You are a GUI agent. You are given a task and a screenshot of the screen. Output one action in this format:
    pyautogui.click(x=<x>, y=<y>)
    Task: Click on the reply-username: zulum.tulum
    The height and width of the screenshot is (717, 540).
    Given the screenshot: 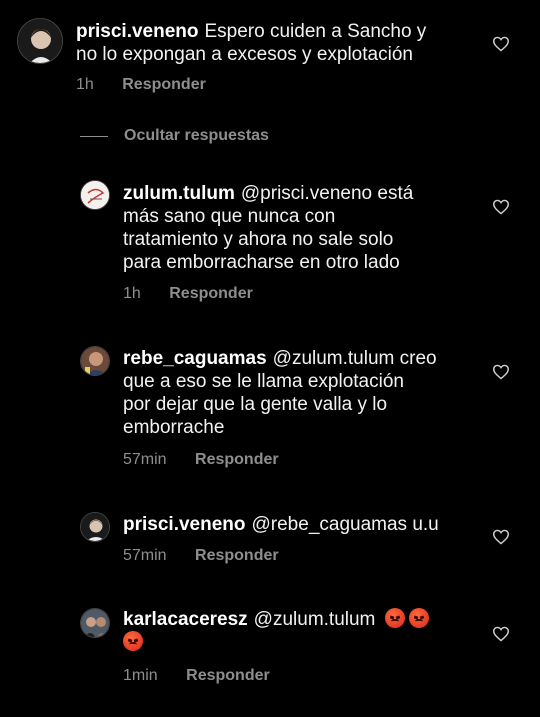 What is the action you would take?
    pyautogui.click(x=179, y=193)
    